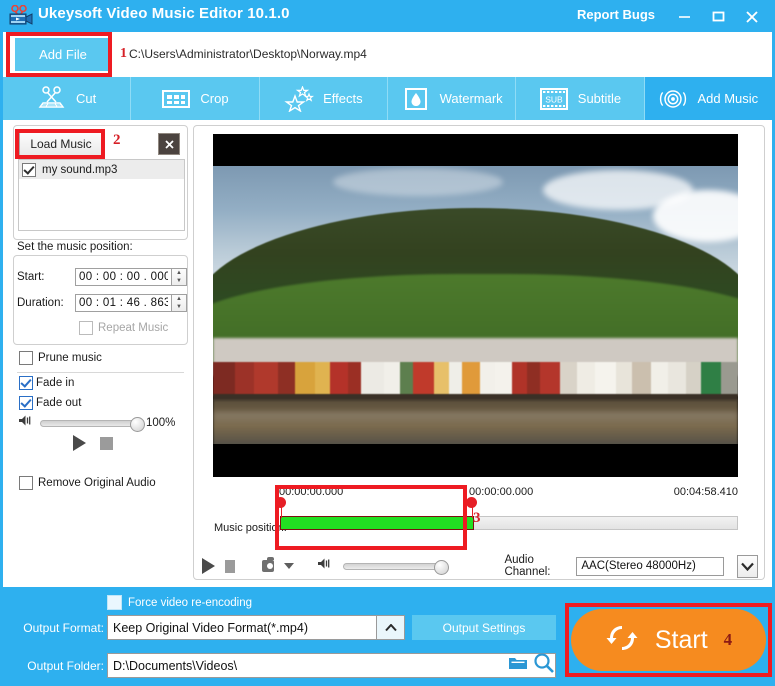 The width and height of the screenshot is (775, 686). I want to click on tab-crop-label: Crop, so click(214, 98).